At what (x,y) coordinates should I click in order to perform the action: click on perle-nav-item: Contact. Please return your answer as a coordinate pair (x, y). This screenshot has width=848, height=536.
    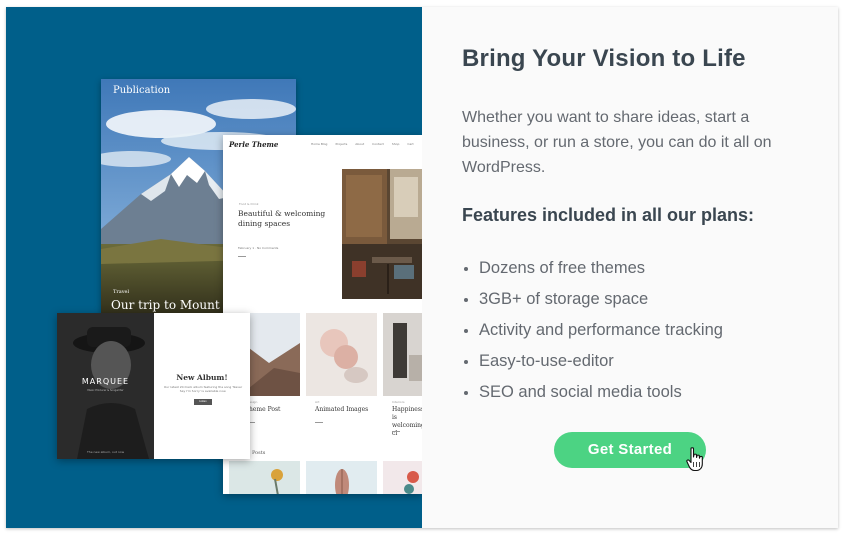
    Looking at the image, I should click on (378, 144).